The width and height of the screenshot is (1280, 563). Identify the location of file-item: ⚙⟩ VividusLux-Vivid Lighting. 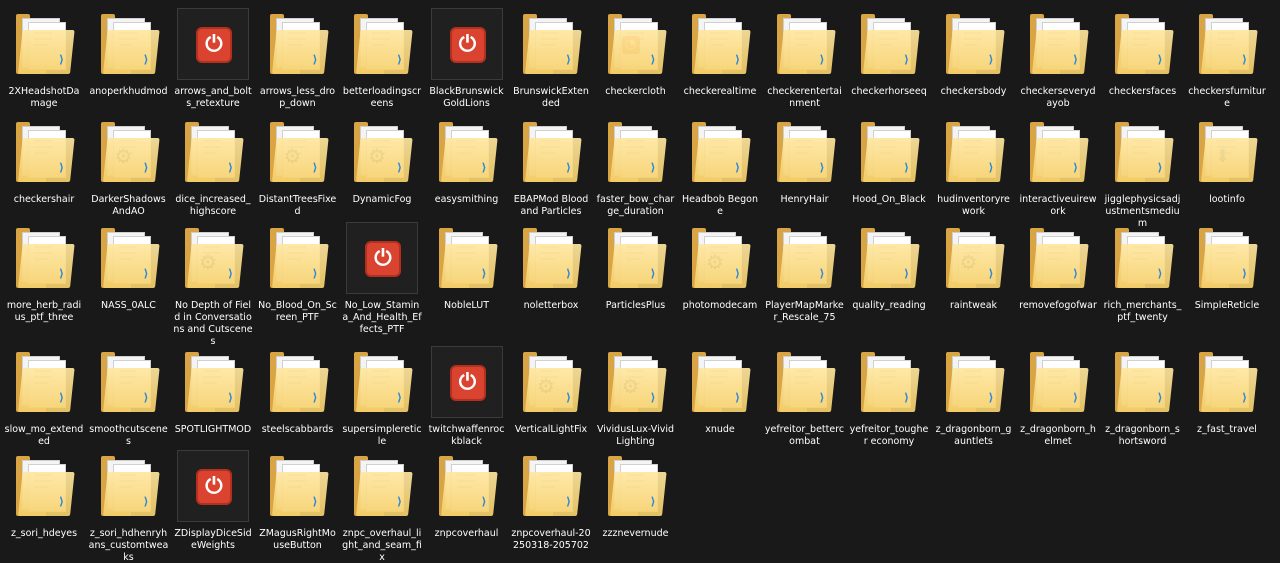
(636, 397).